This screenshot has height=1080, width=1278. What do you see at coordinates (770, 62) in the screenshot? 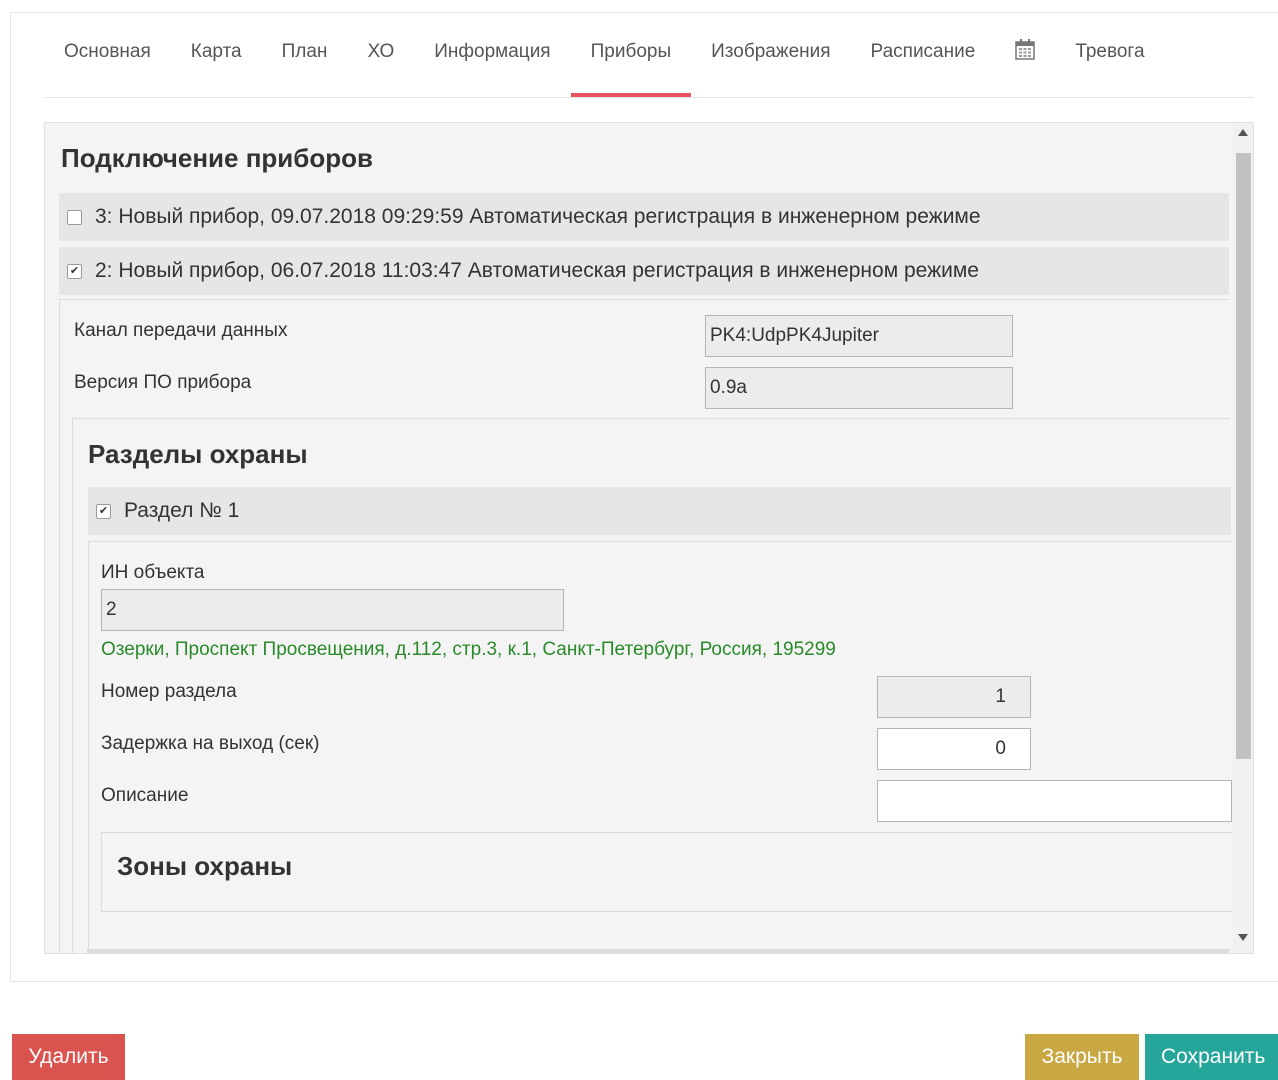
I see `tab-images: Изображения` at bounding box center [770, 62].